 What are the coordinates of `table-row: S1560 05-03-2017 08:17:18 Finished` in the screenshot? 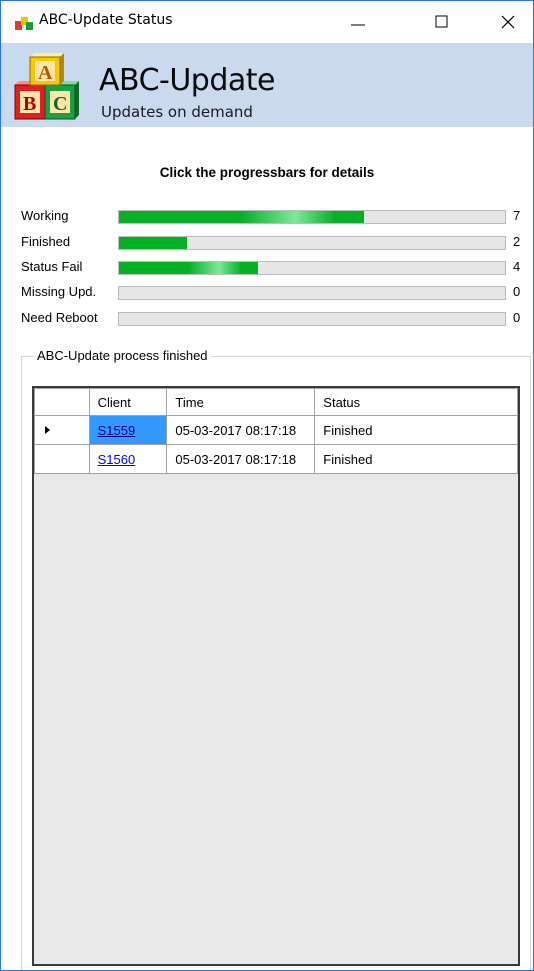 It's located at (276, 459).